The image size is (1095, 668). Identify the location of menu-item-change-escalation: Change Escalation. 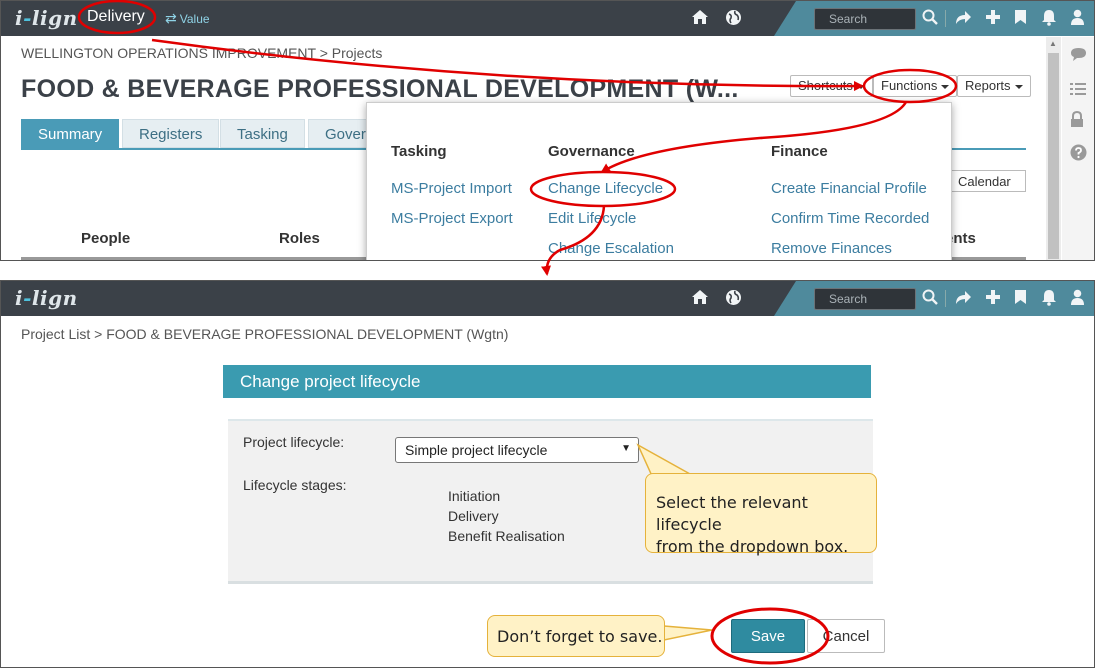
(611, 250).